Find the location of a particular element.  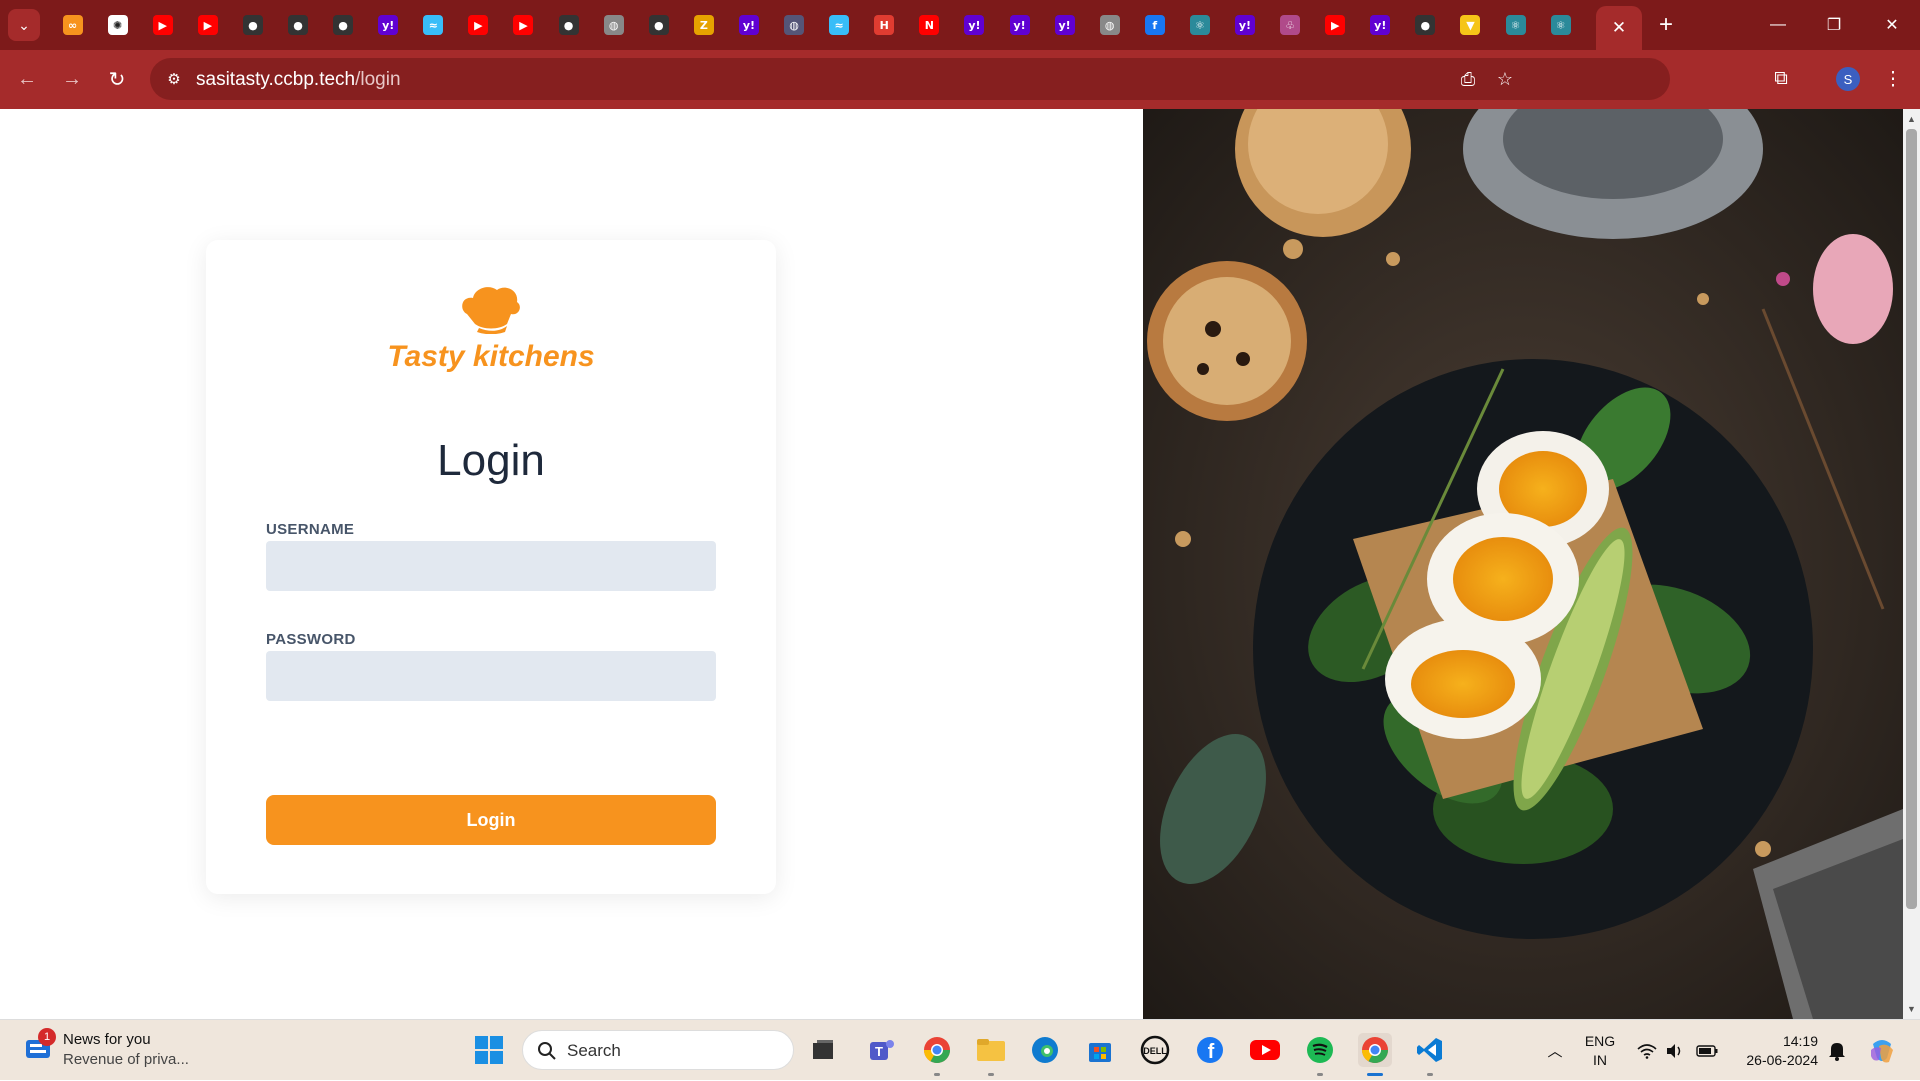

dell-icon: DELL is located at coordinates (1155, 1050).